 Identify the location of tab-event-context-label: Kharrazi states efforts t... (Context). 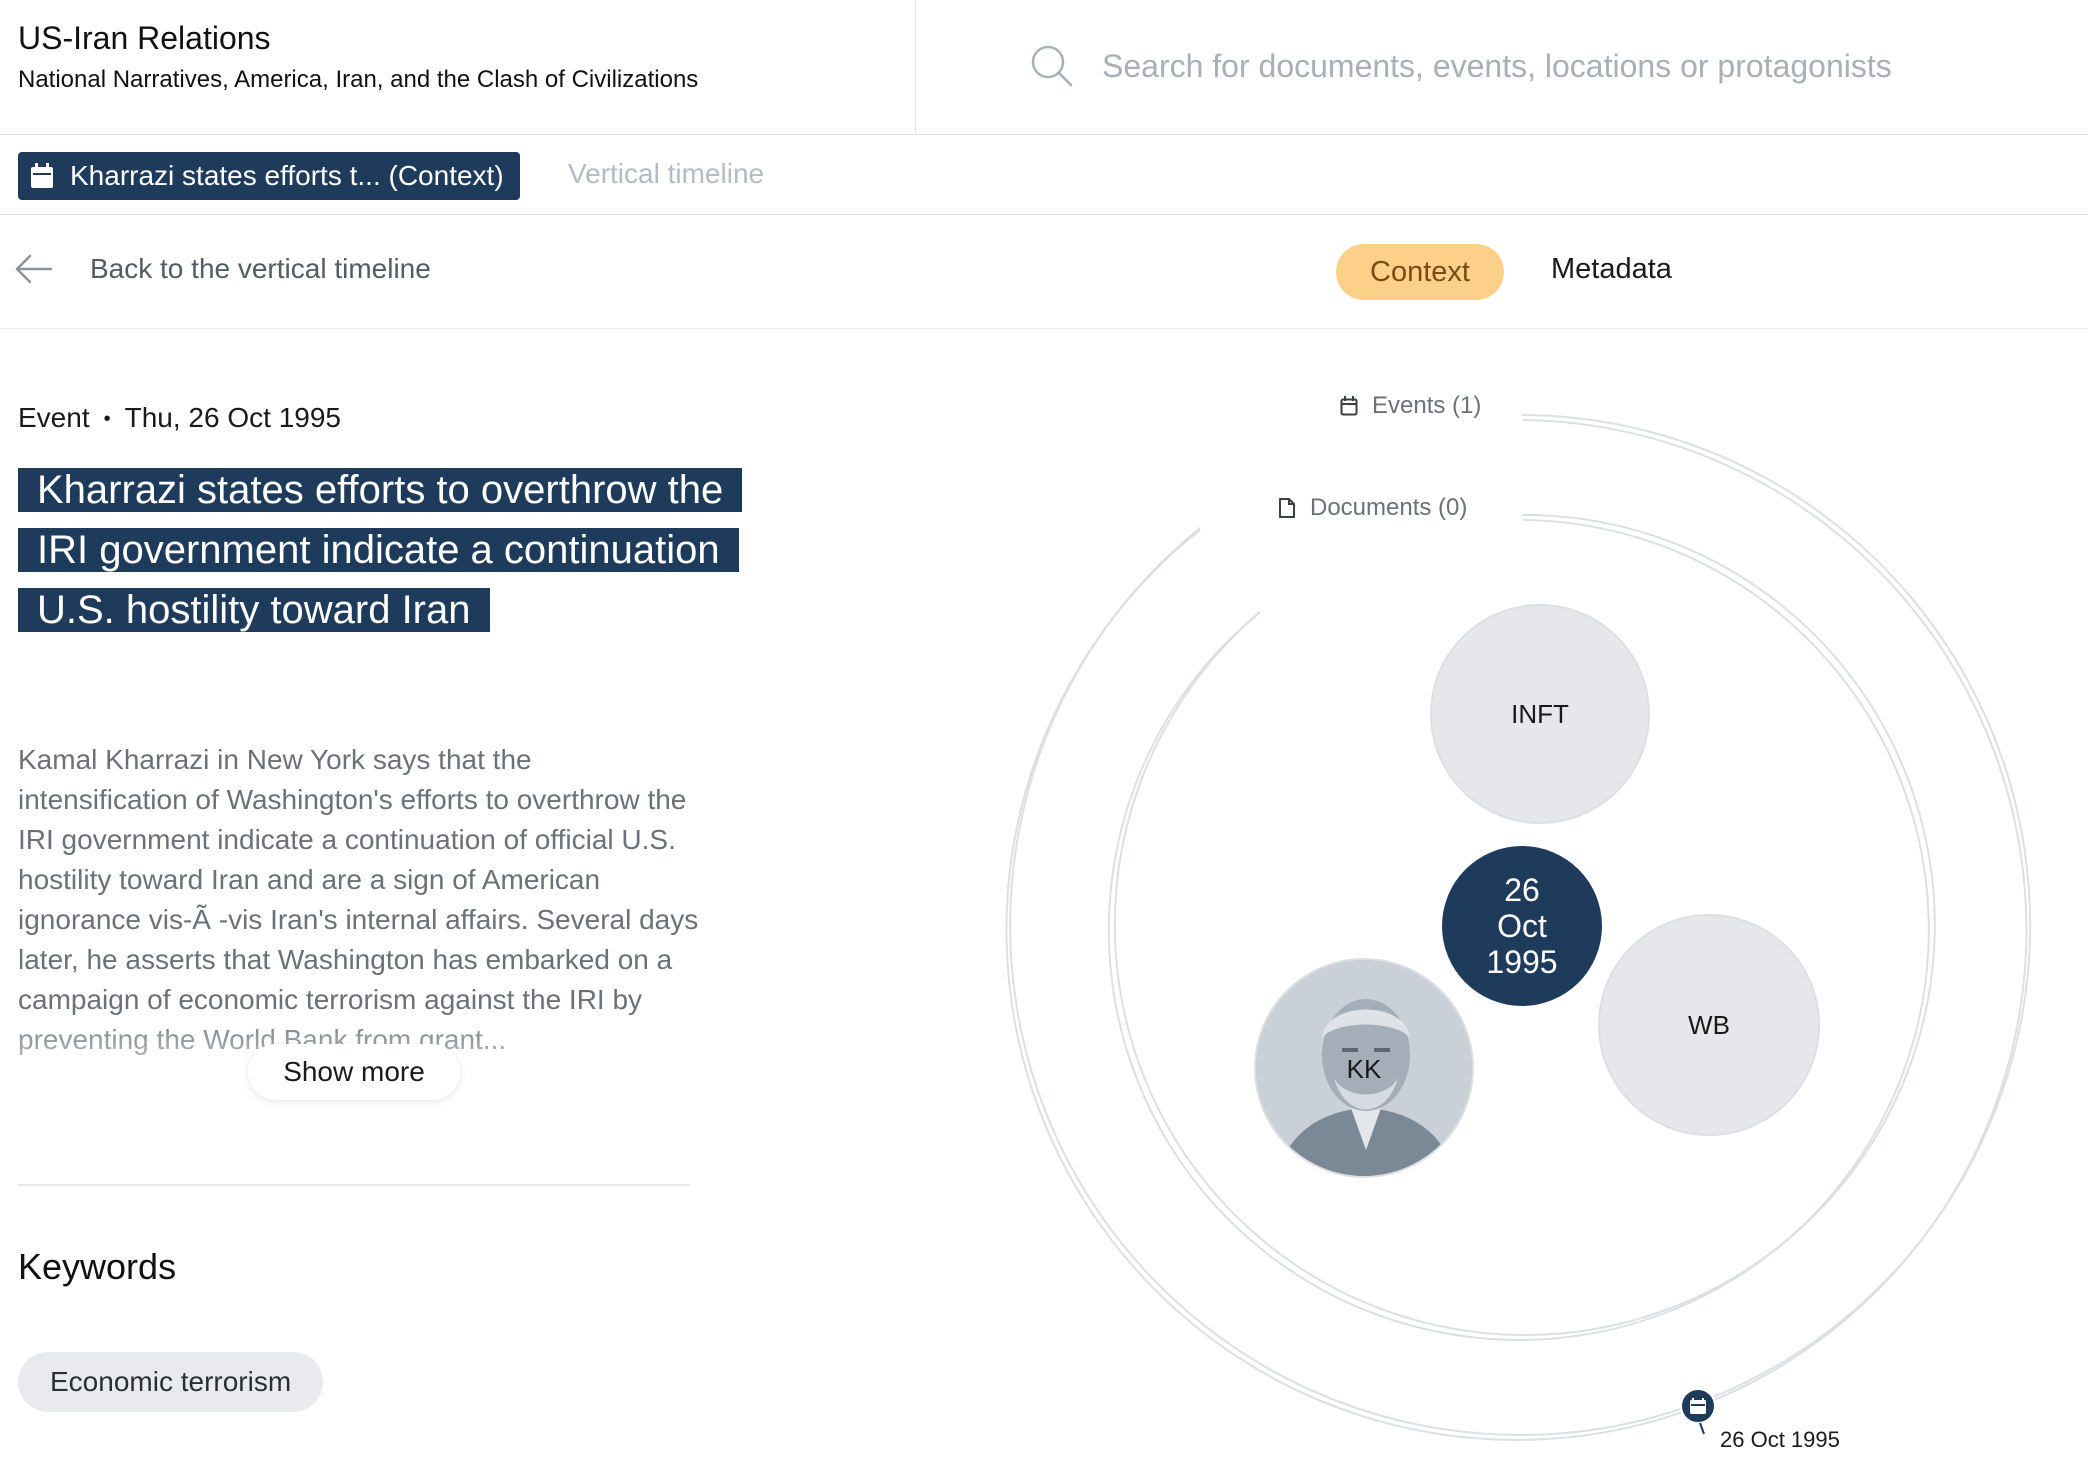
(287, 175).